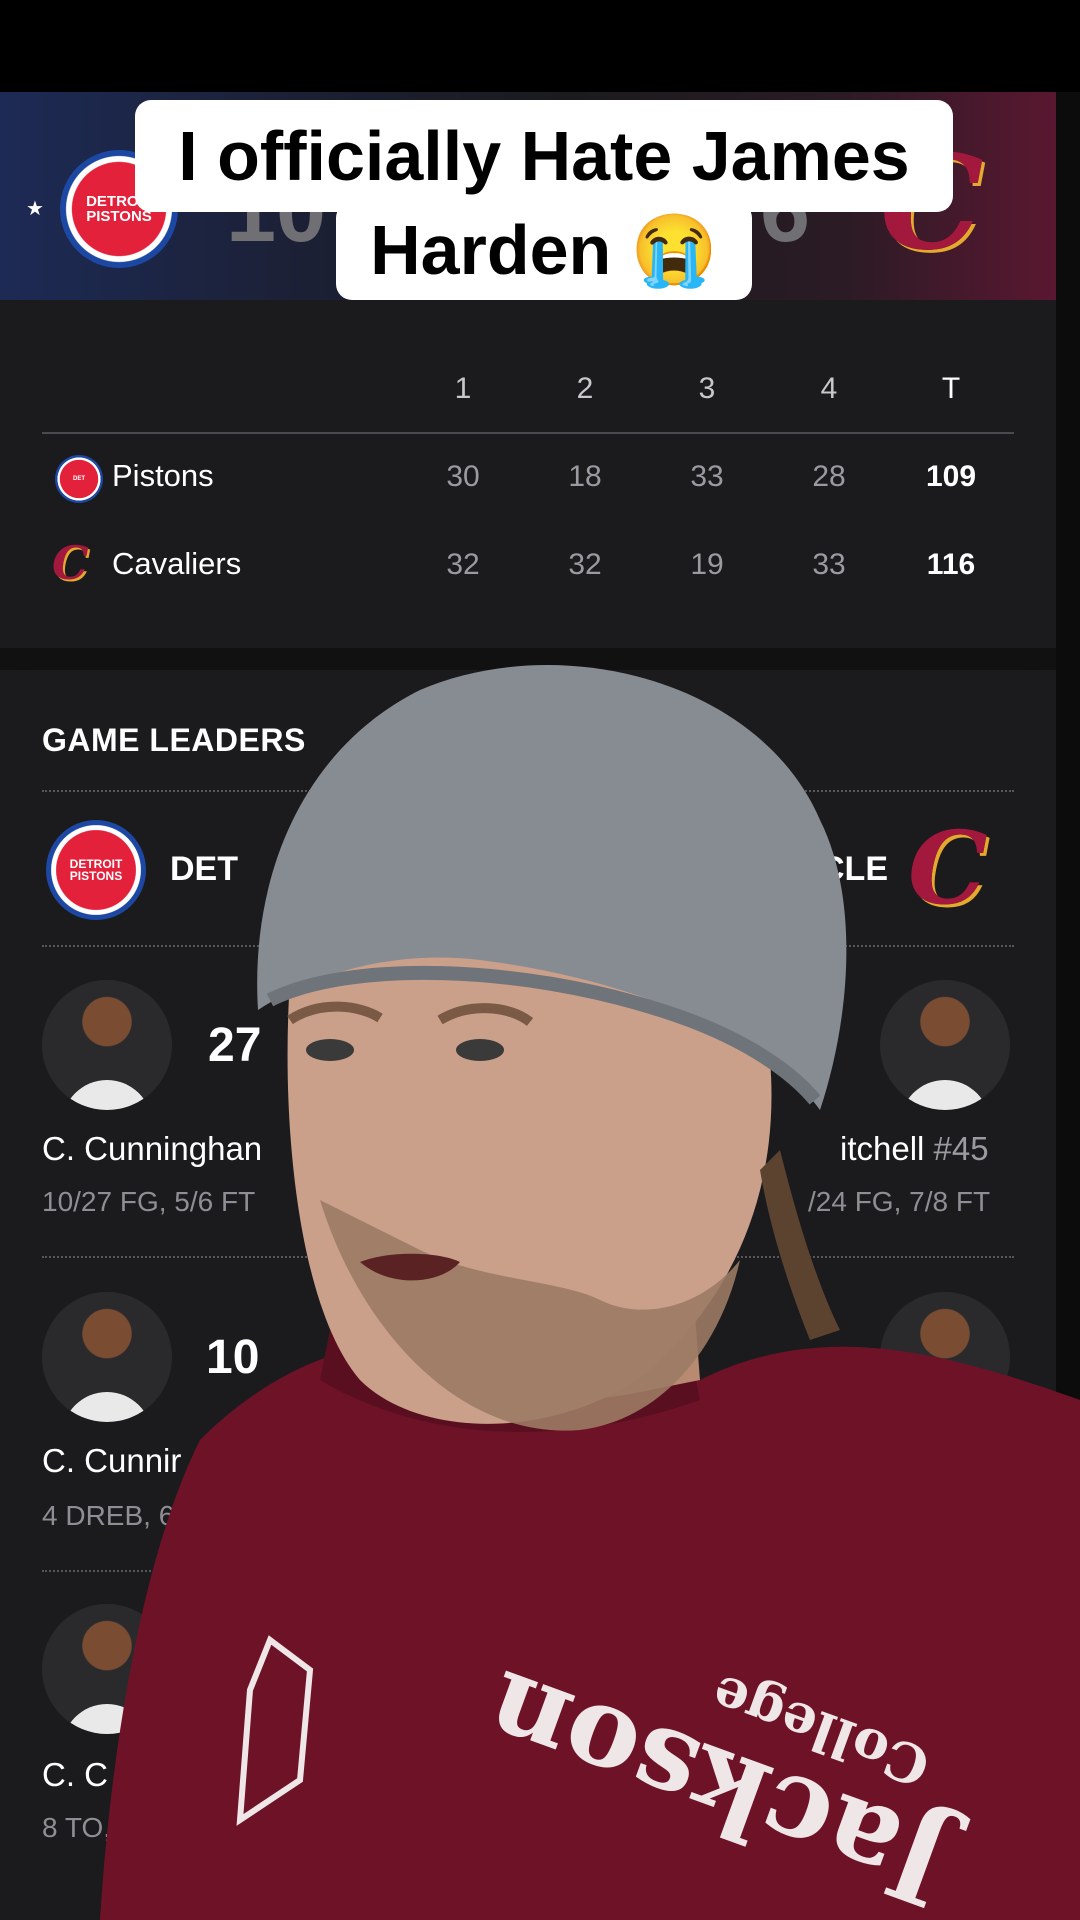  What do you see at coordinates (707, 388) in the screenshot?
I see `q3-header: 3` at bounding box center [707, 388].